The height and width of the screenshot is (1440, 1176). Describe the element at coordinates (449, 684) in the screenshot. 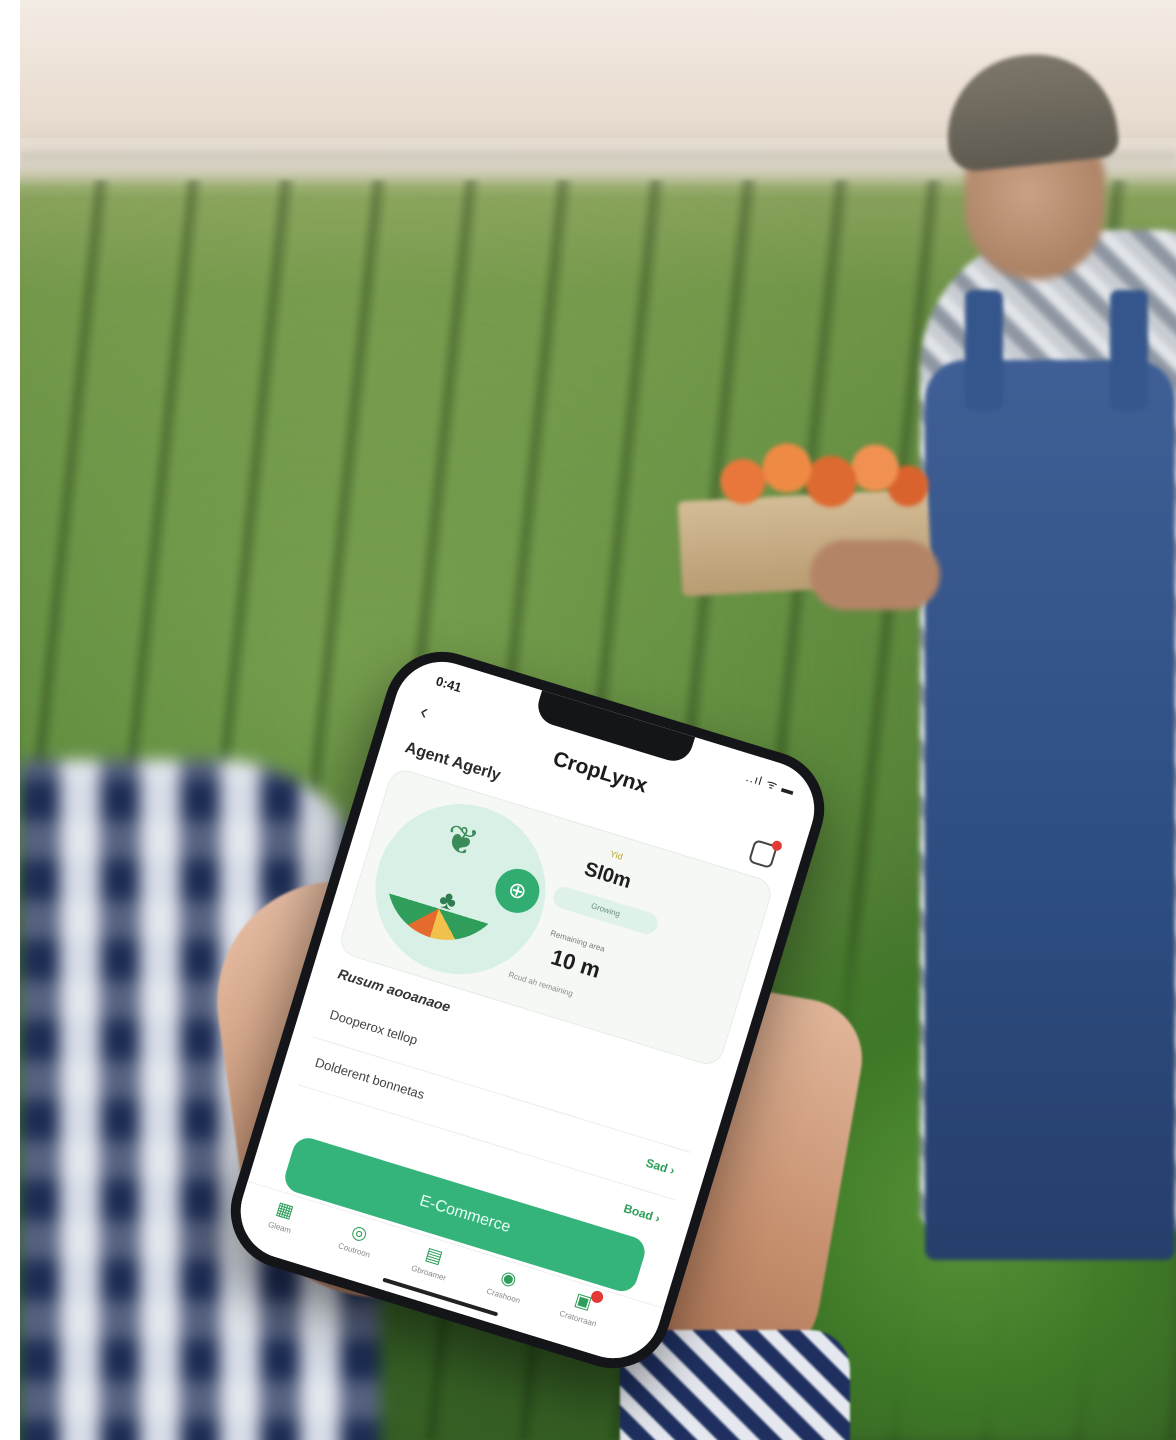

I see `status-time: 0:41` at that location.